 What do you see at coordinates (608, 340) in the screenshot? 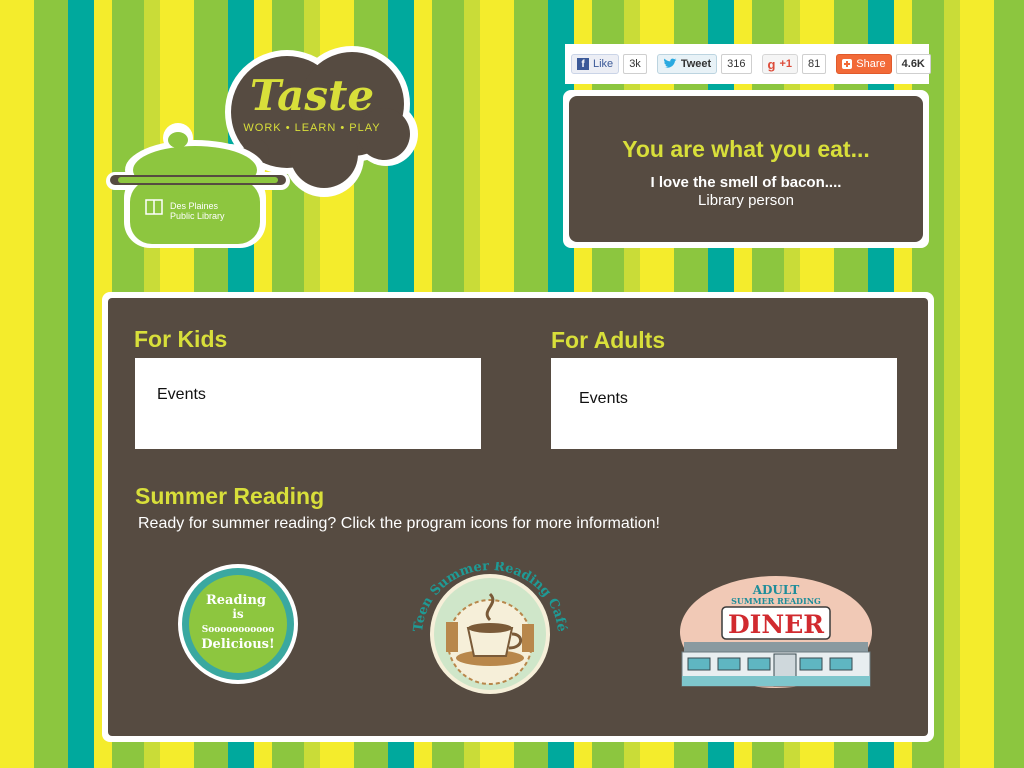
I see `adults-section-title: For Adults` at bounding box center [608, 340].